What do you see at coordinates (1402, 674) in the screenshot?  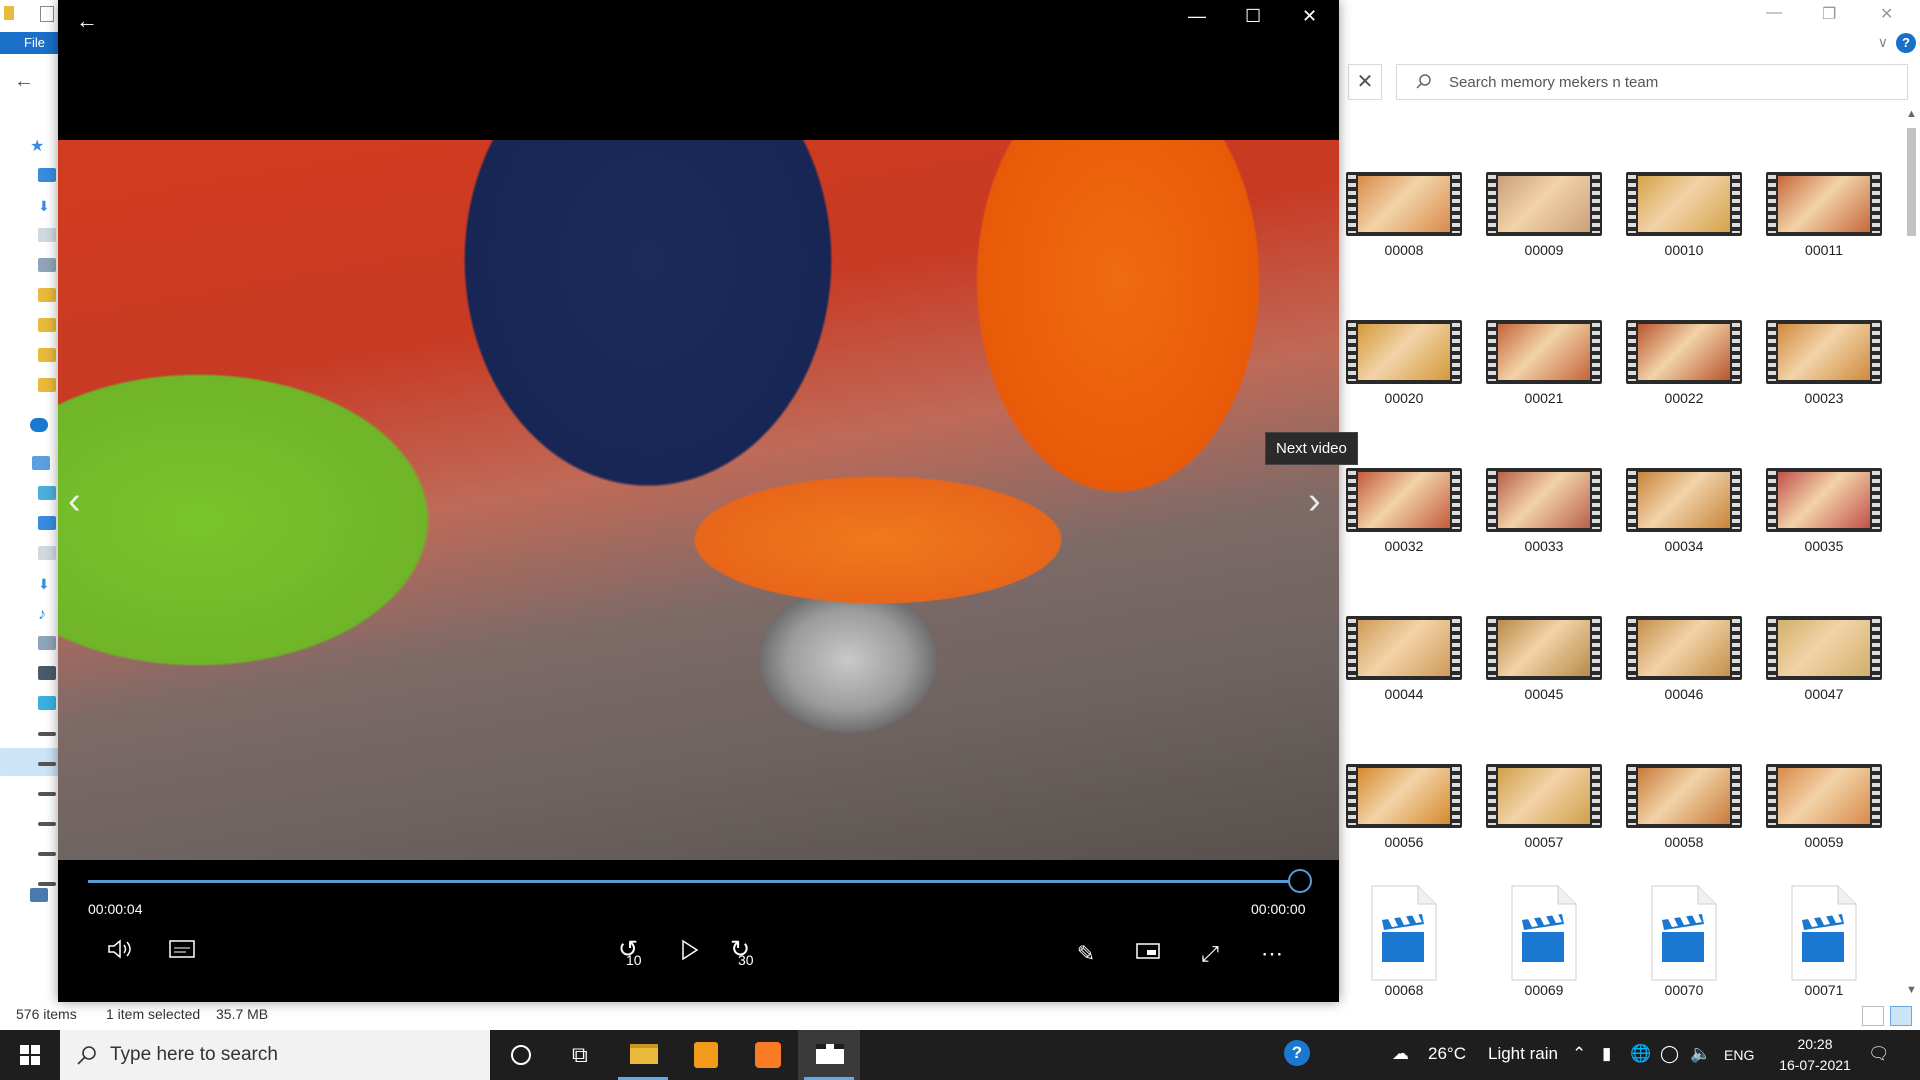 I see `file-tile: 00044` at bounding box center [1402, 674].